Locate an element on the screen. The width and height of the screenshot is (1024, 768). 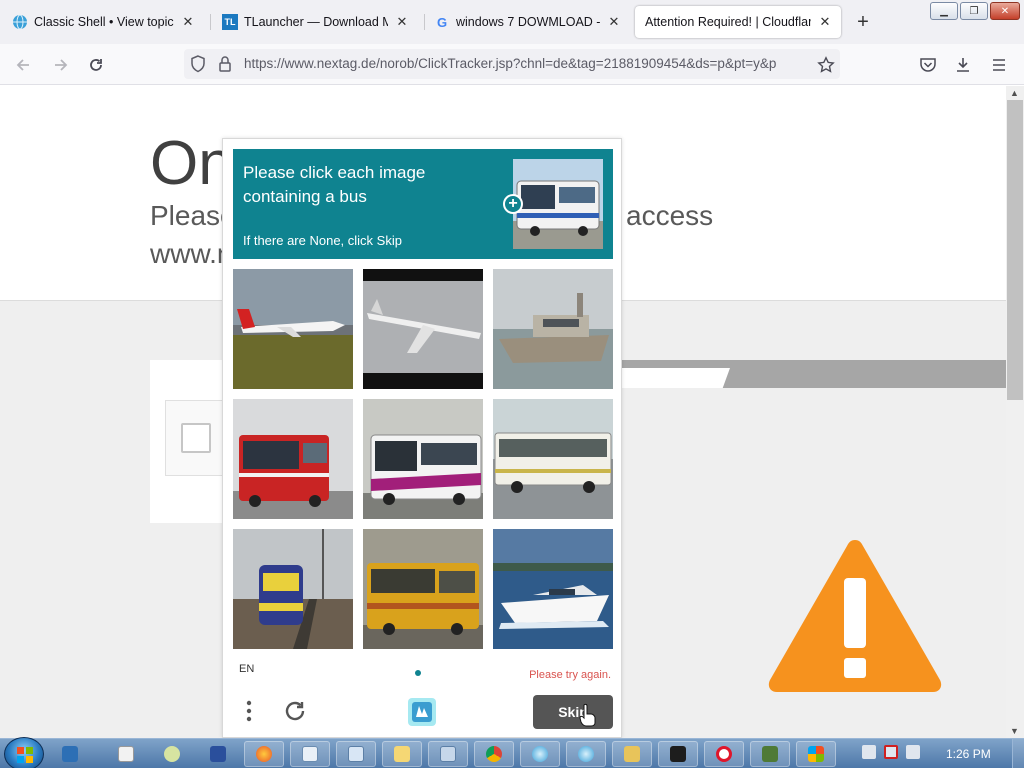
tab-title: Classic Shell • View topic - St is located at coordinates (104, 22).